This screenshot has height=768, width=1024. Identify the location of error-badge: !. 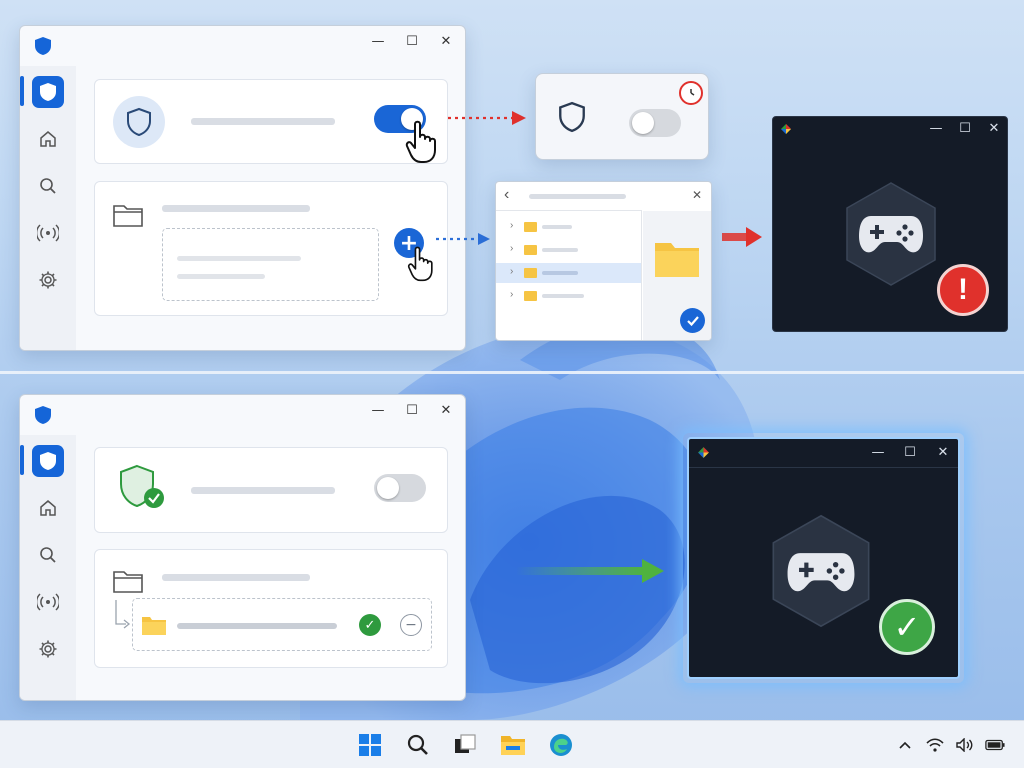
(963, 290).